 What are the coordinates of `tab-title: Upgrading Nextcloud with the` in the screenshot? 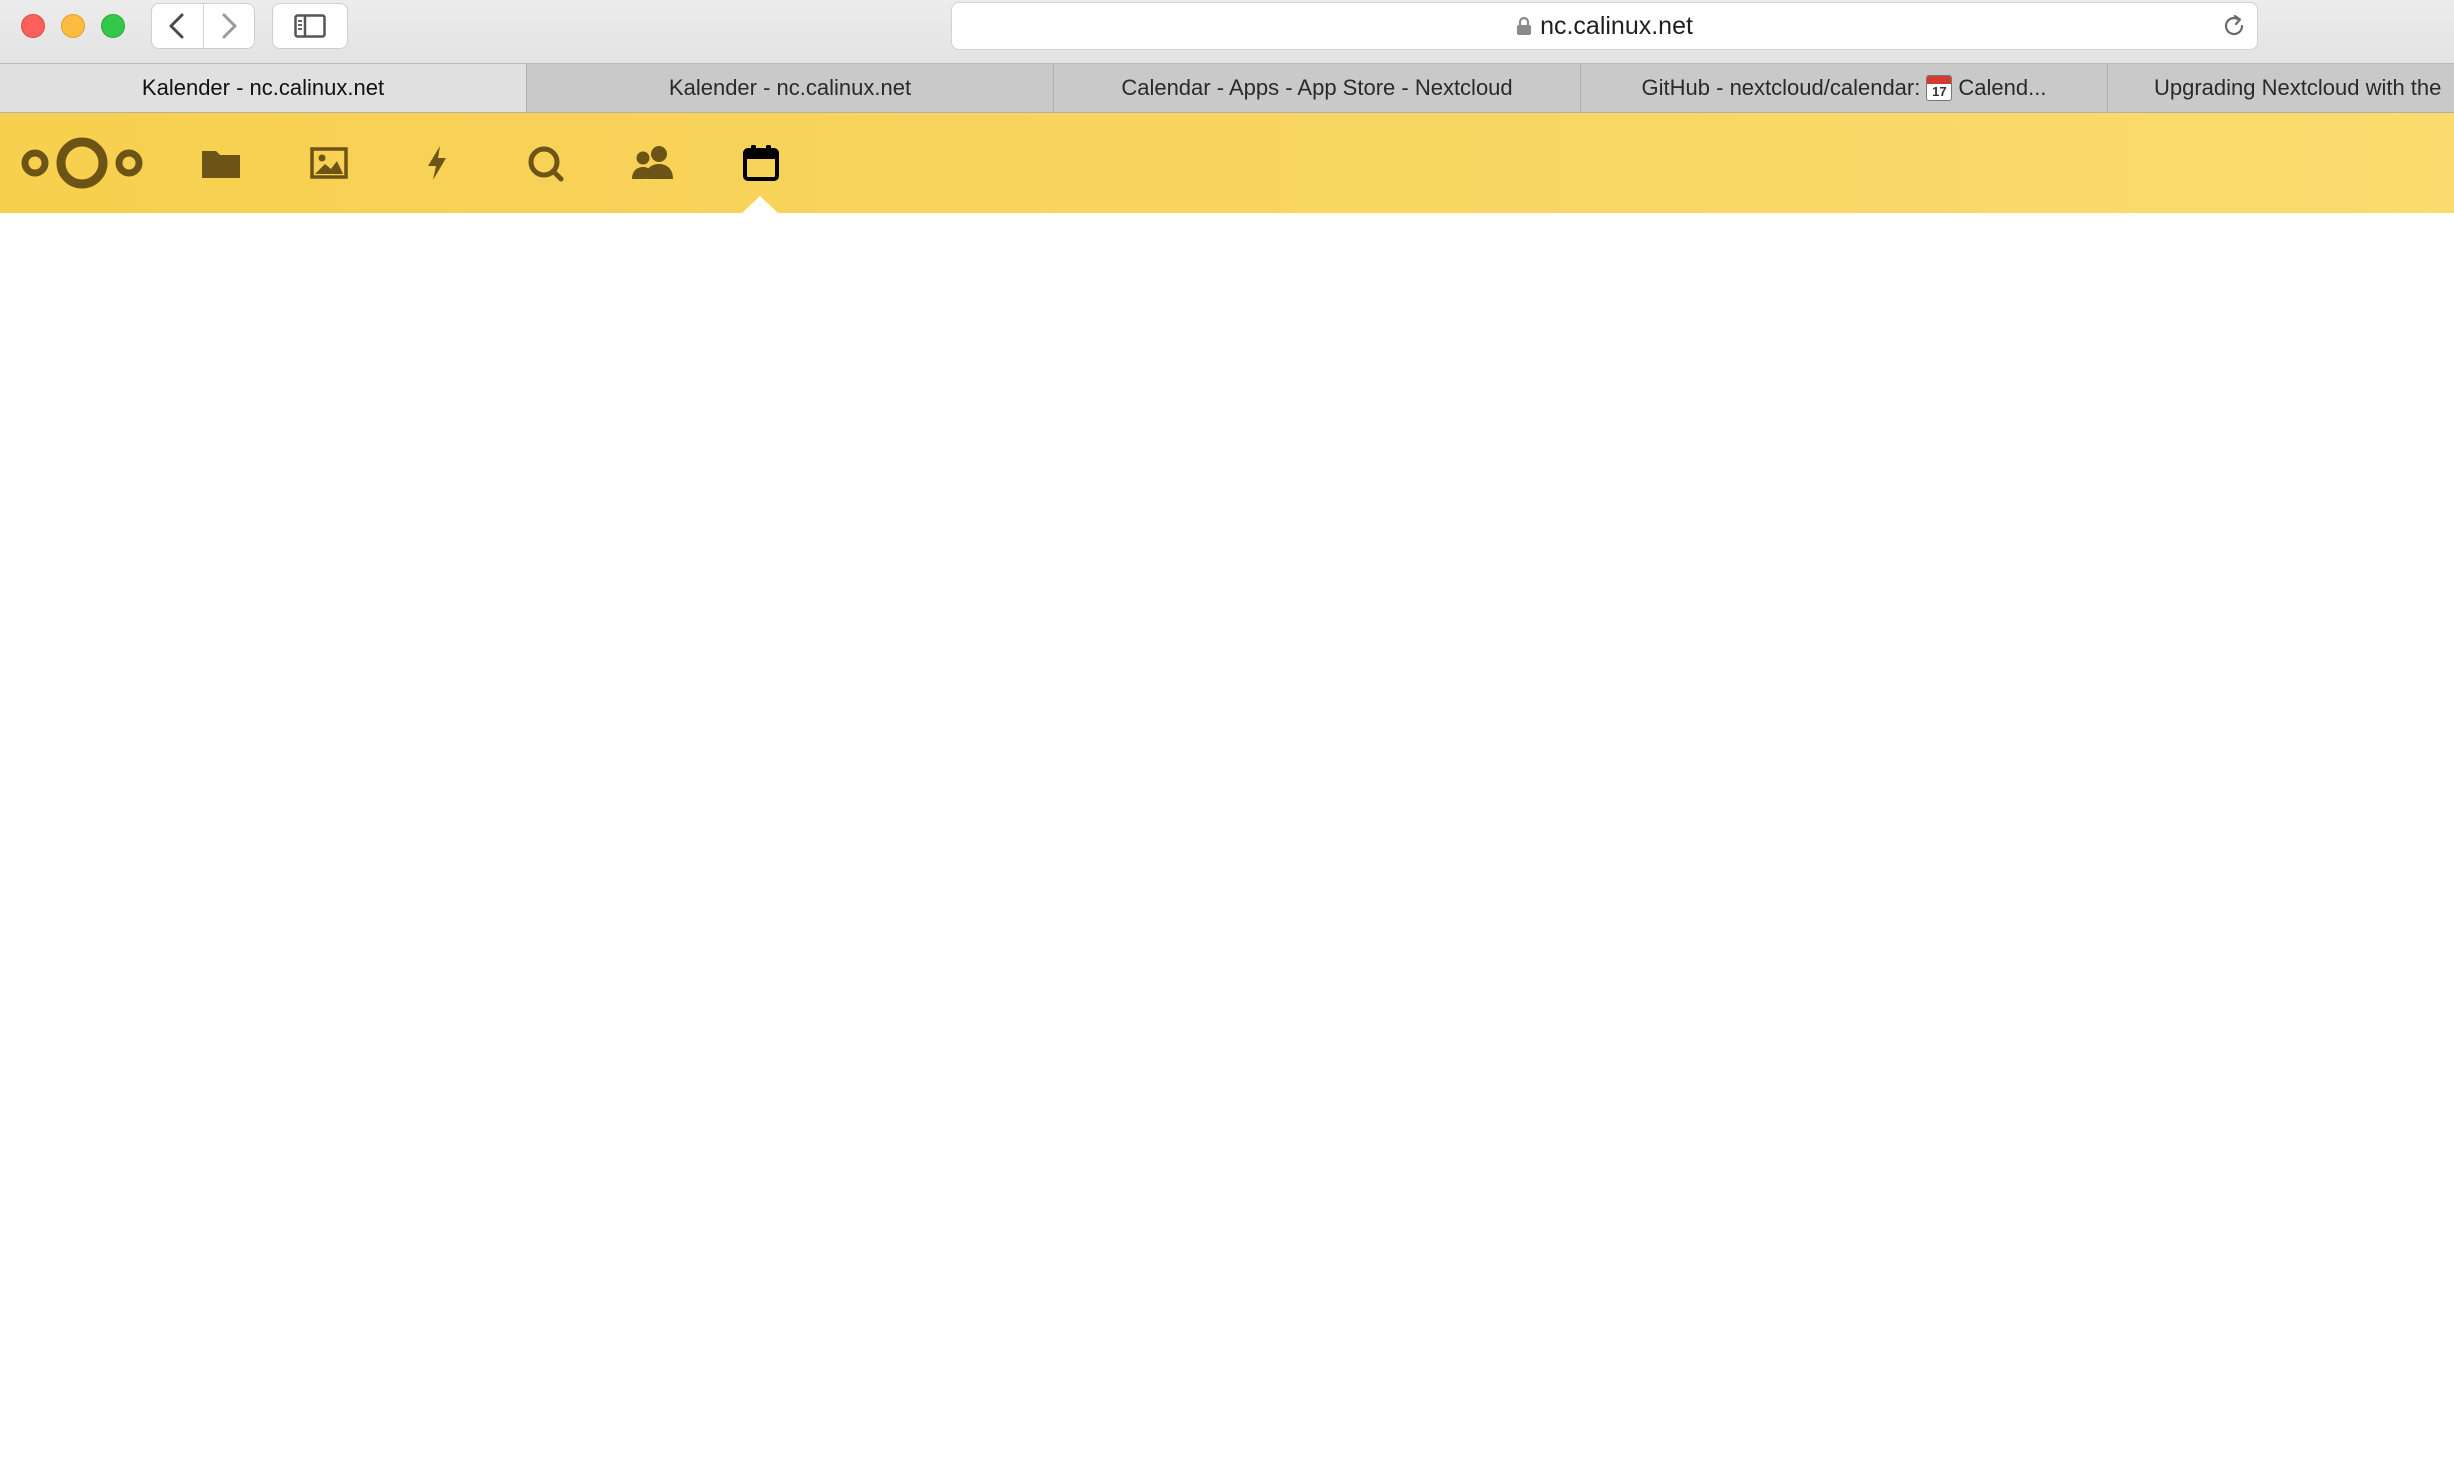 It's located at (2298, 87).